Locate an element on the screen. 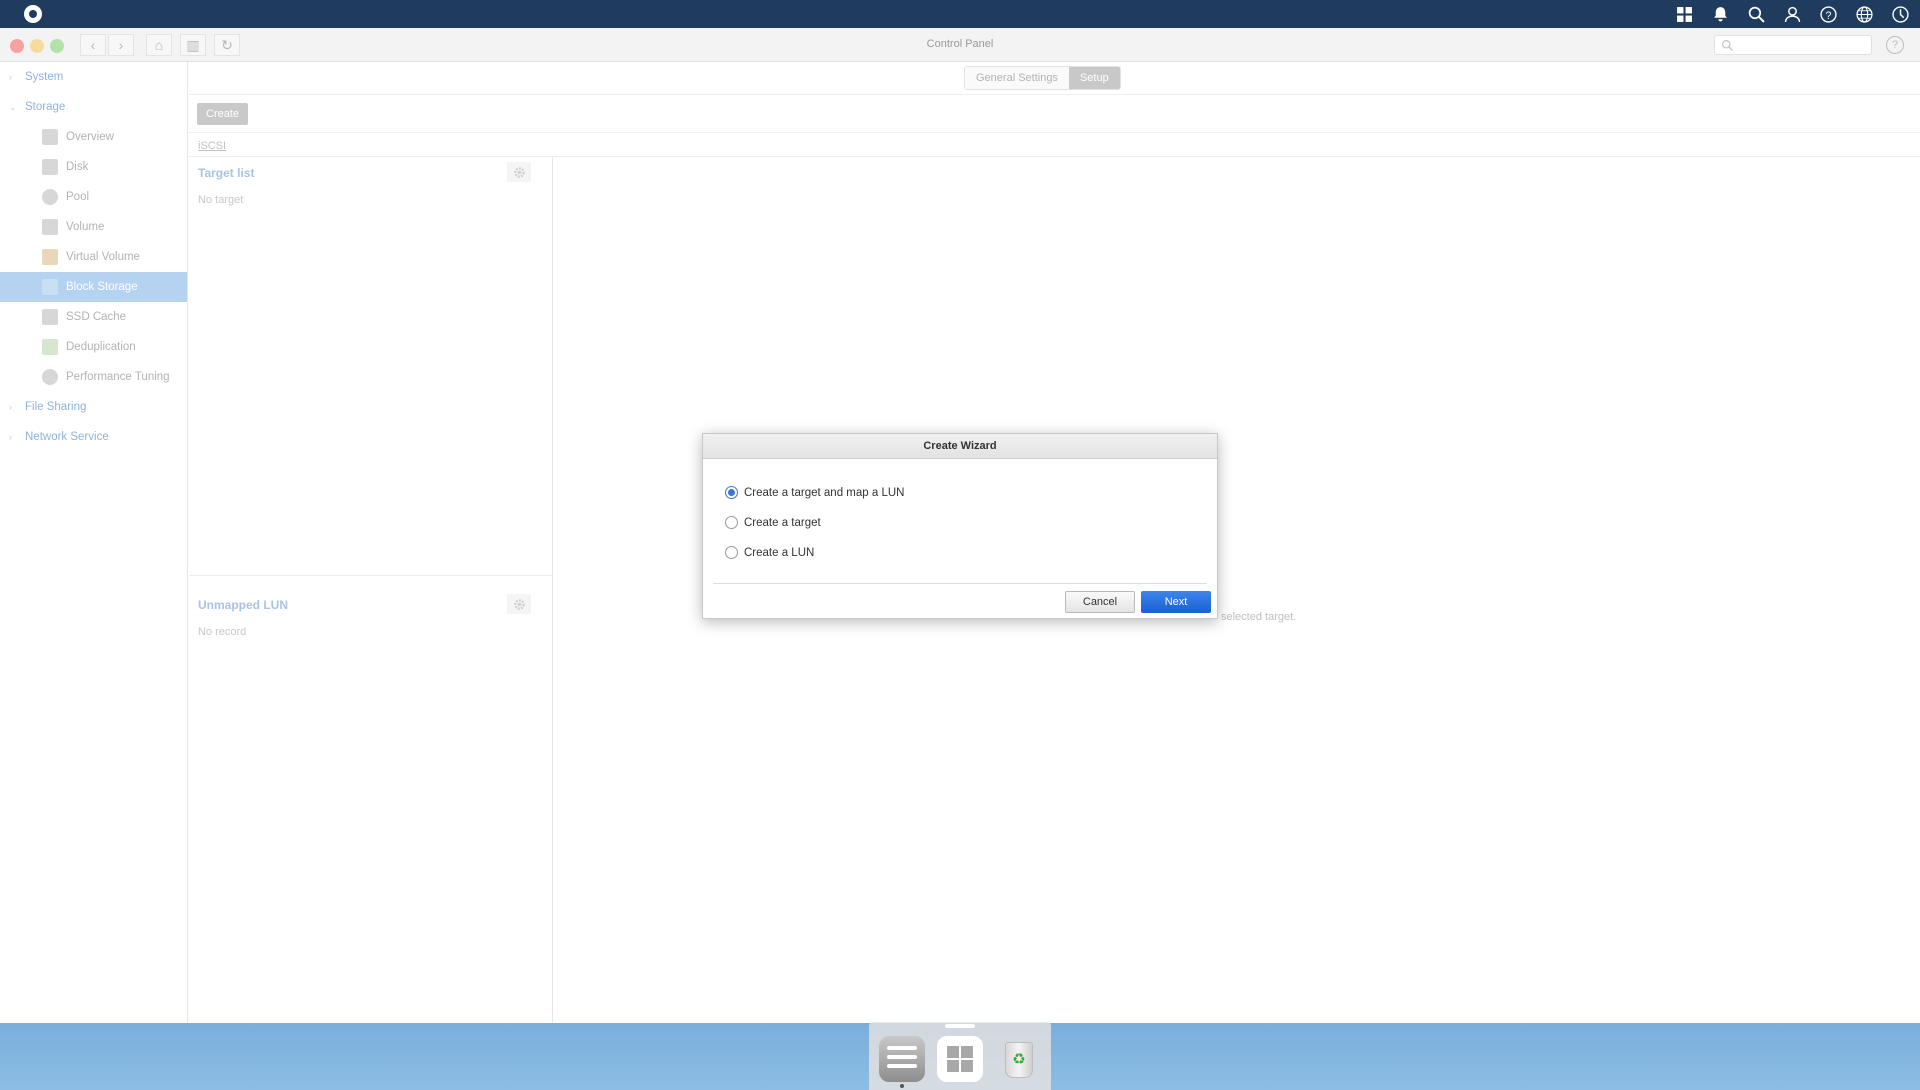  window-title-bar: ‹ › ⌂ ▥ ↻ Control Panel ? is located at coordinates (960, 45).